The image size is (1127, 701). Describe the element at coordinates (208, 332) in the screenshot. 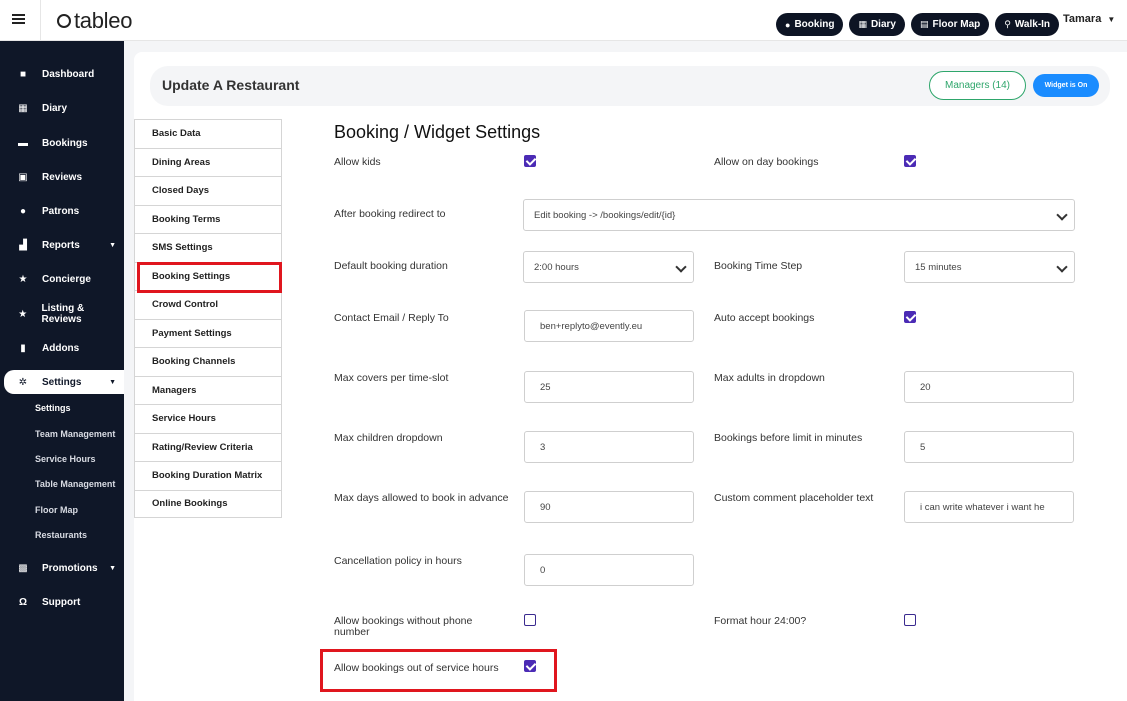

I see `tab-payment-settings: Payment Settings` at that location.